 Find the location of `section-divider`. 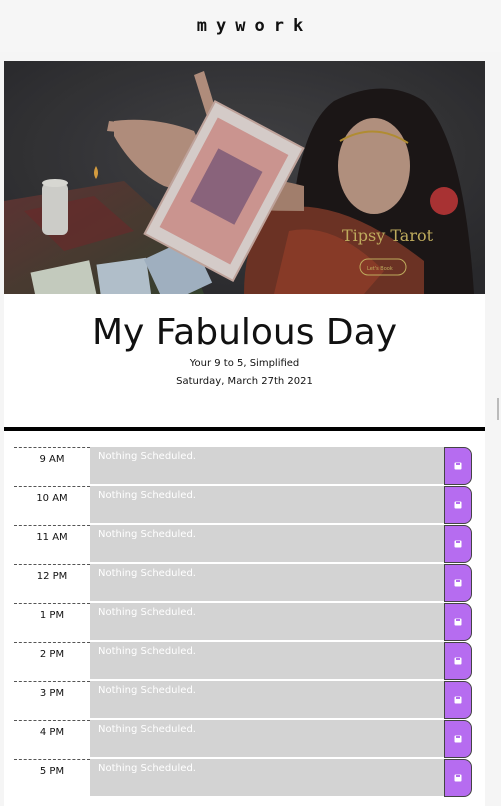

section-divider is located at coordinates (244, 429).